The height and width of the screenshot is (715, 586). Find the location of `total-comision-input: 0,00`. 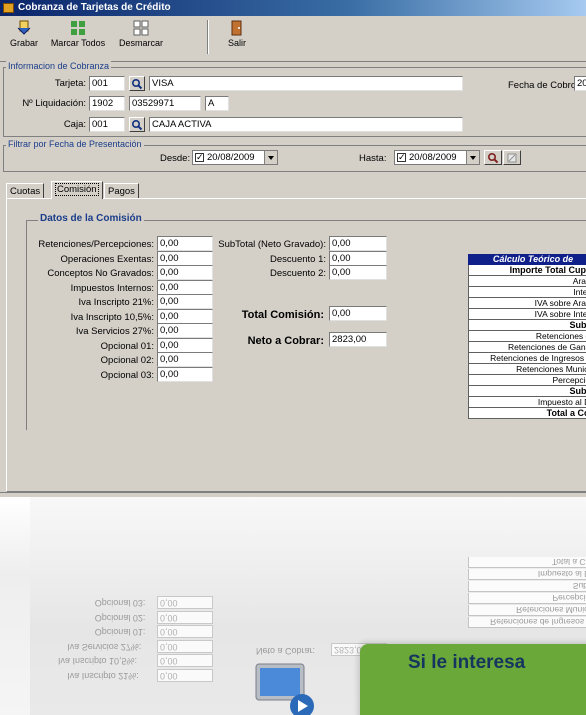

total-comision-input: 0,00 is located at coordinates (358, 313).